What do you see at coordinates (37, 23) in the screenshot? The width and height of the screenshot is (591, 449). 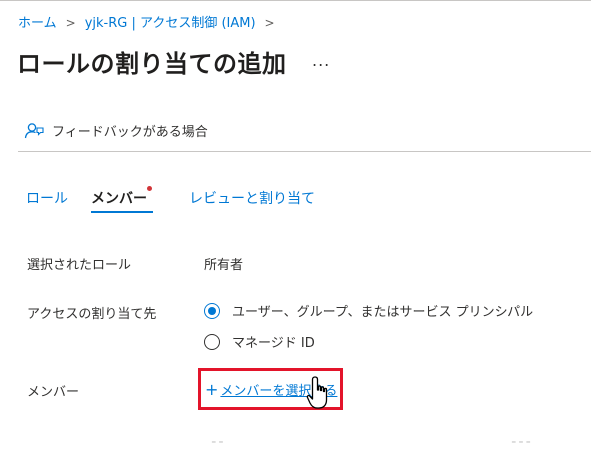 I see `breadcrumb-home: ホーム` at bounding box center [37, 23].